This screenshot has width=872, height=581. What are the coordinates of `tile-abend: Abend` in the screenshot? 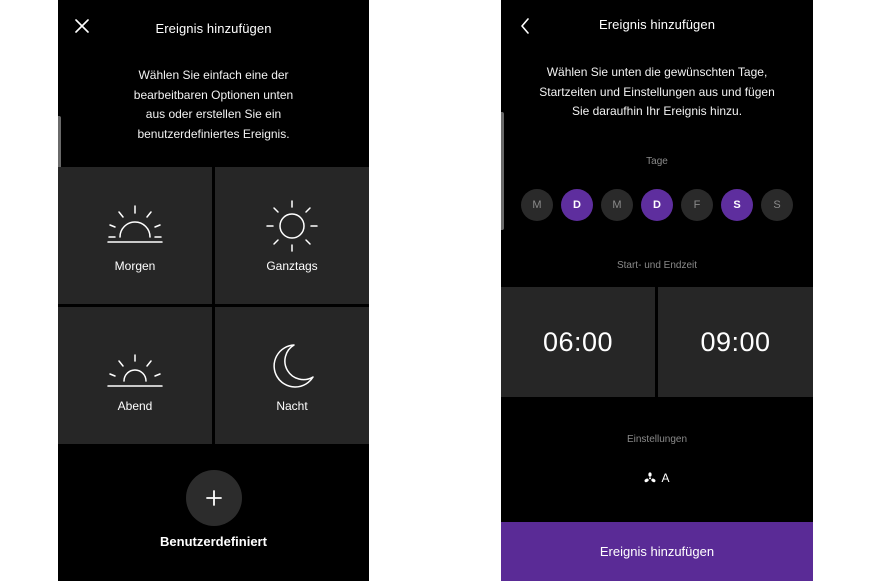 It's located at (135, 375).